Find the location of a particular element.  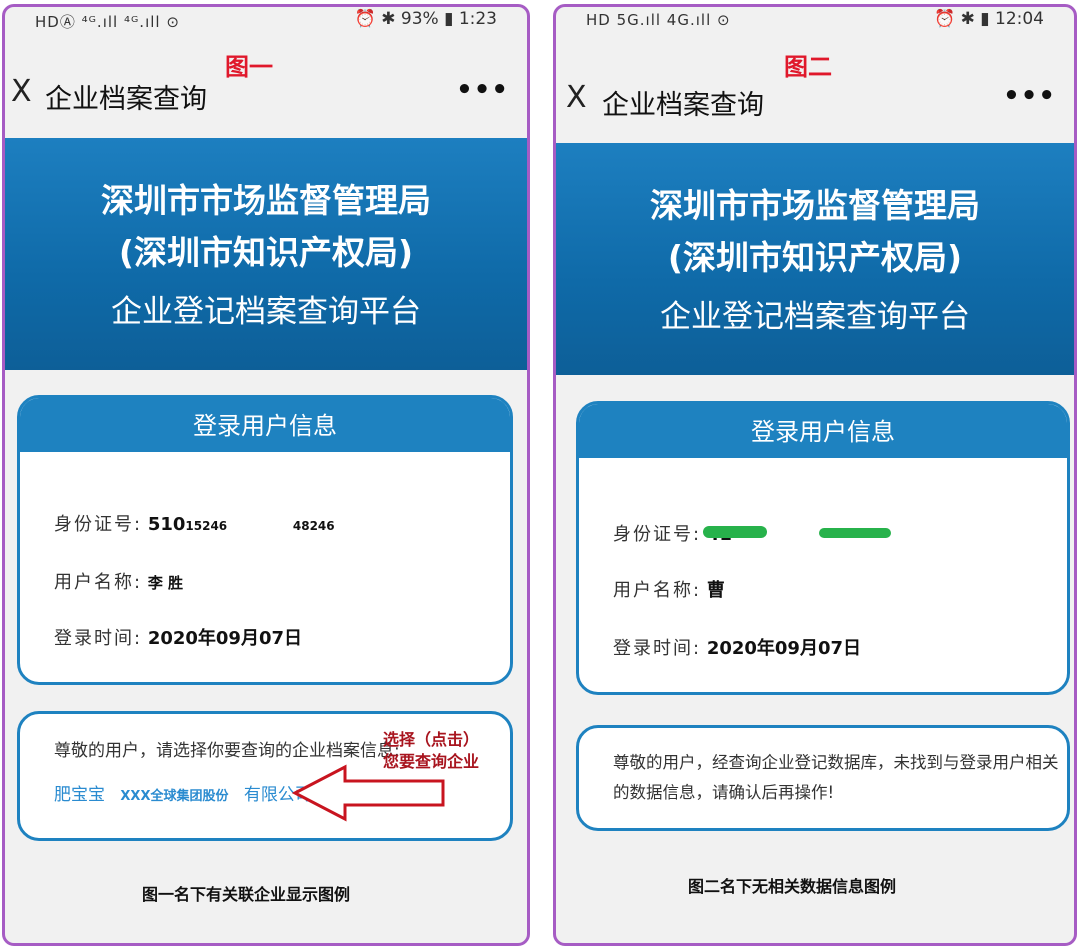

figure-caption: 图二名下无相关数据信息图例 is located at coordinates (791, 886).